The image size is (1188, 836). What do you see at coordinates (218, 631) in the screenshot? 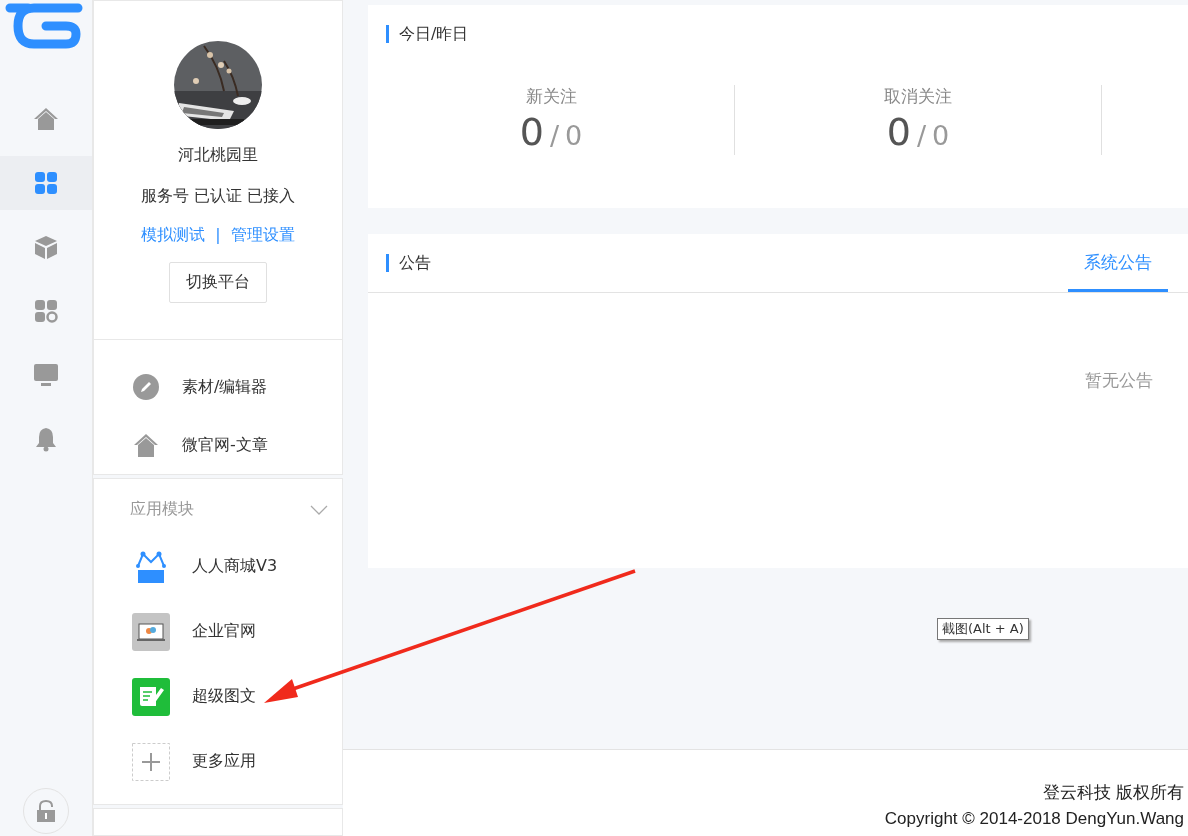
I see `app-item: 企业官网` at bounding box center [218, 631].